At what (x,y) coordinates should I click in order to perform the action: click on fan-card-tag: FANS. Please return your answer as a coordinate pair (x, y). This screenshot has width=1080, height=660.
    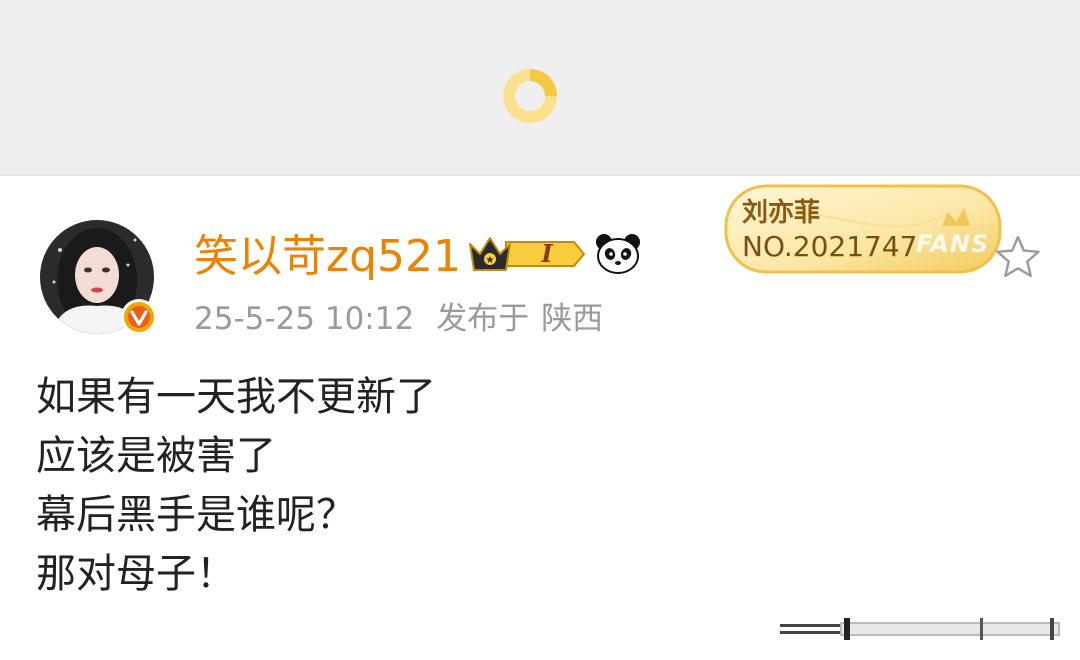
    Looking at the image, I should click on (953, 244).